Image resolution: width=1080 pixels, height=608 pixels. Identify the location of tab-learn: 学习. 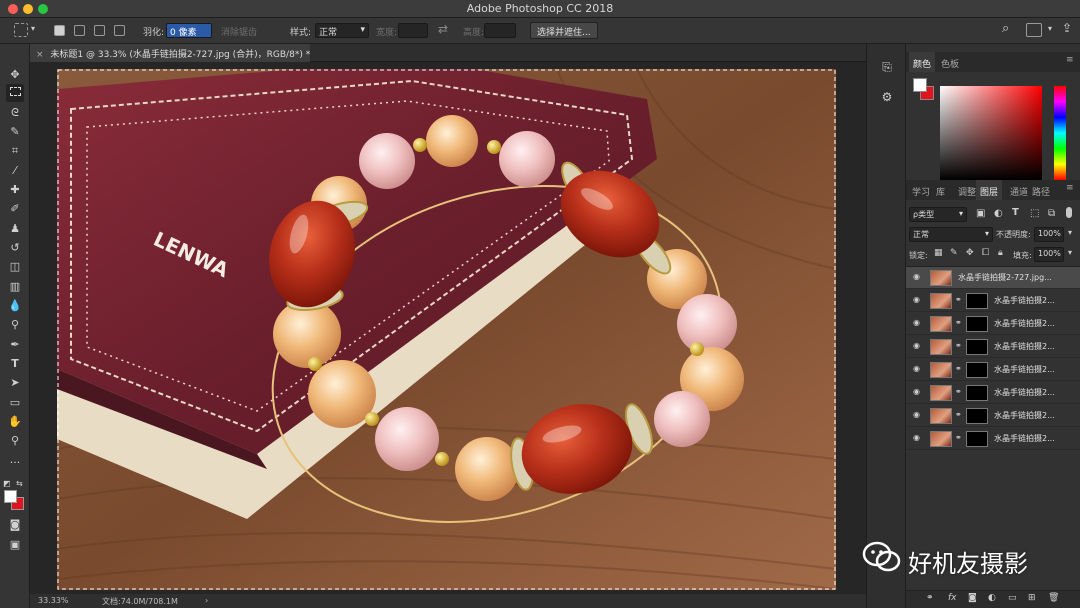
(921, 191).